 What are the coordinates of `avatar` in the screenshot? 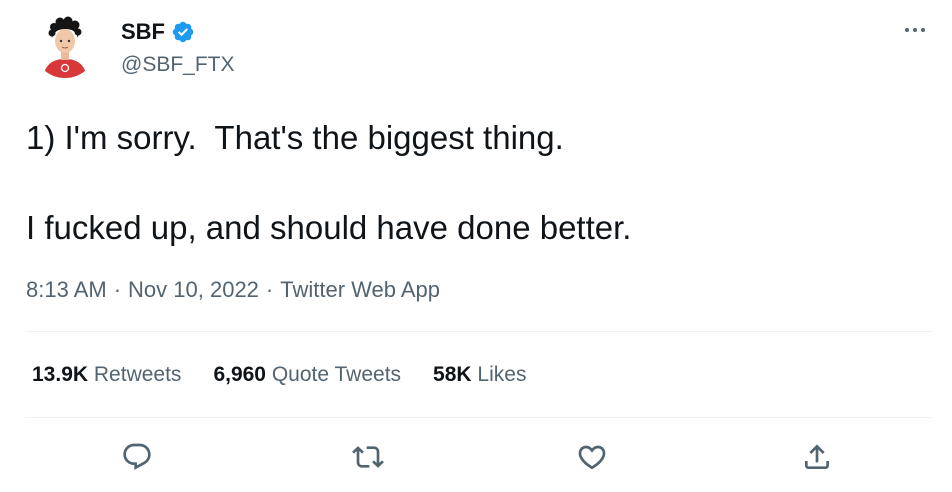 It's located at (65, 46).